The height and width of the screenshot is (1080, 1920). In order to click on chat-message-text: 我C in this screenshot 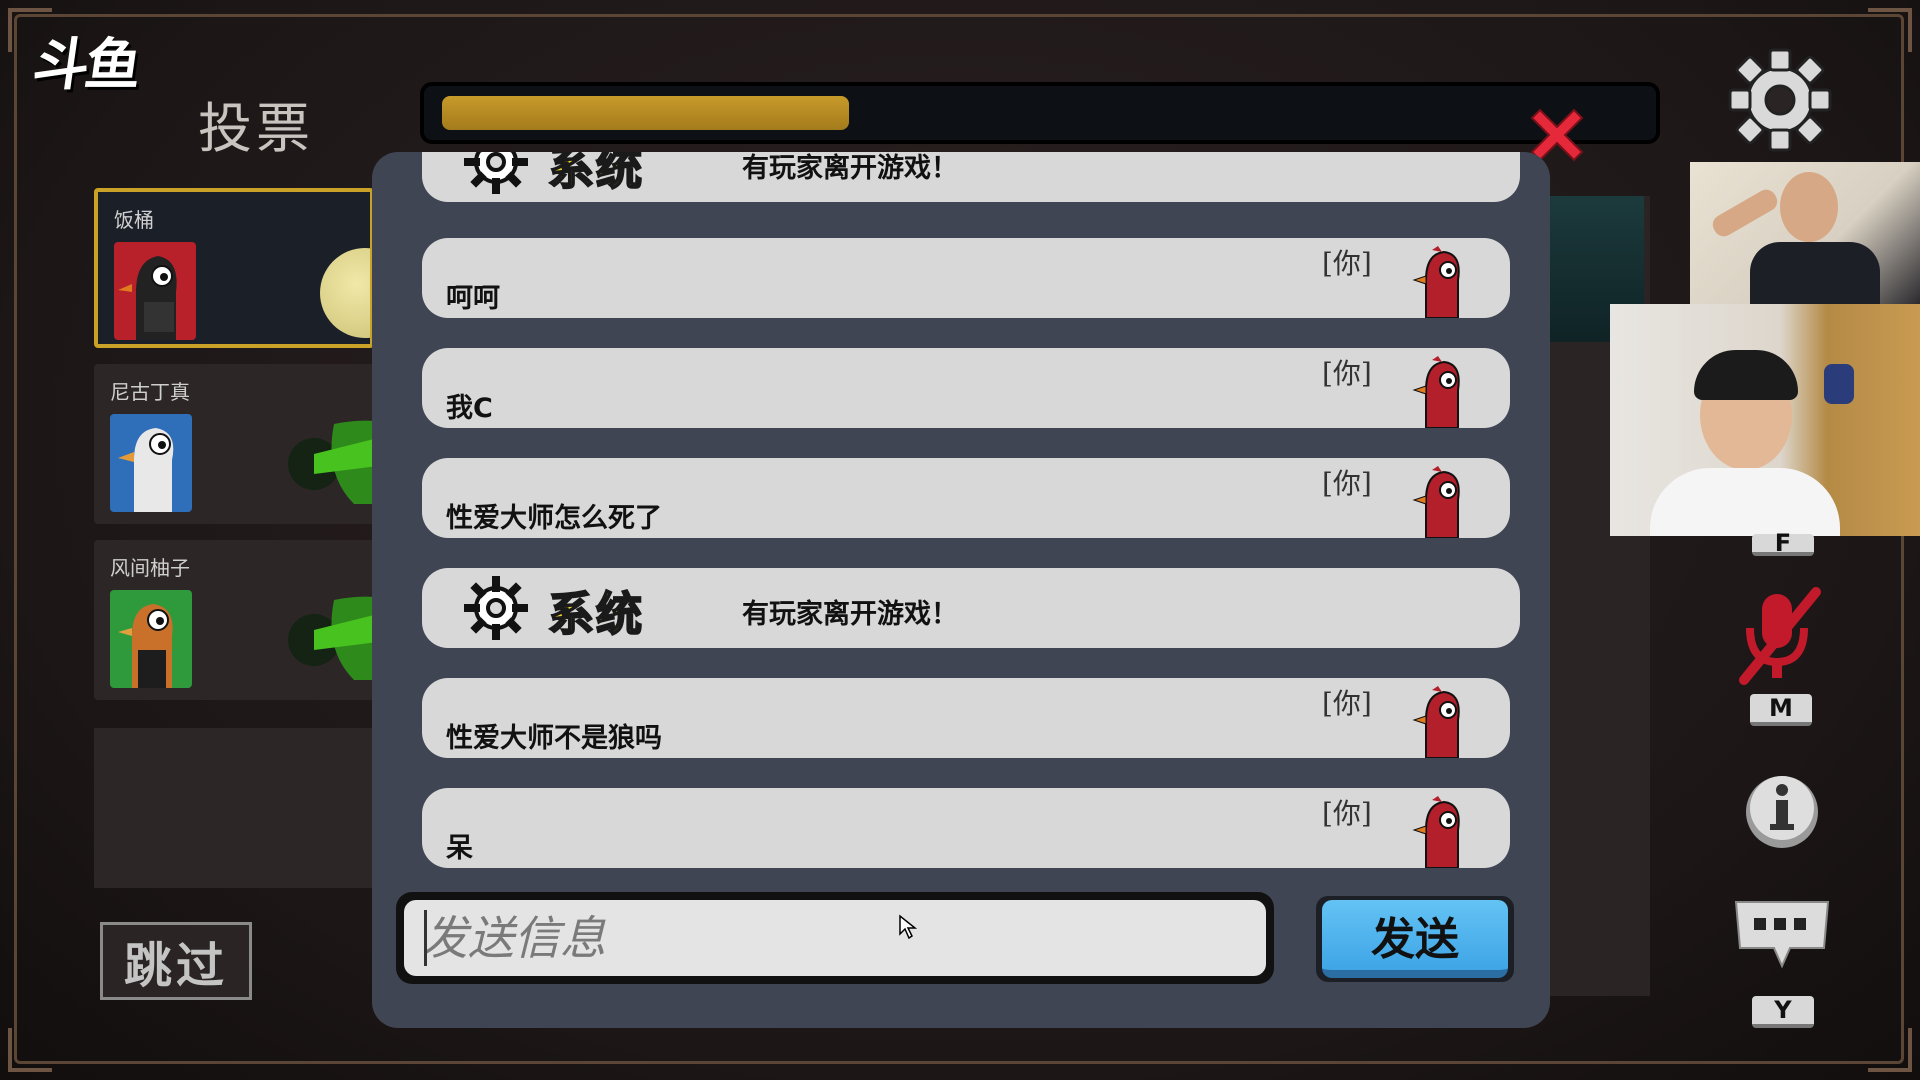, I will do `click(469, 408)`.